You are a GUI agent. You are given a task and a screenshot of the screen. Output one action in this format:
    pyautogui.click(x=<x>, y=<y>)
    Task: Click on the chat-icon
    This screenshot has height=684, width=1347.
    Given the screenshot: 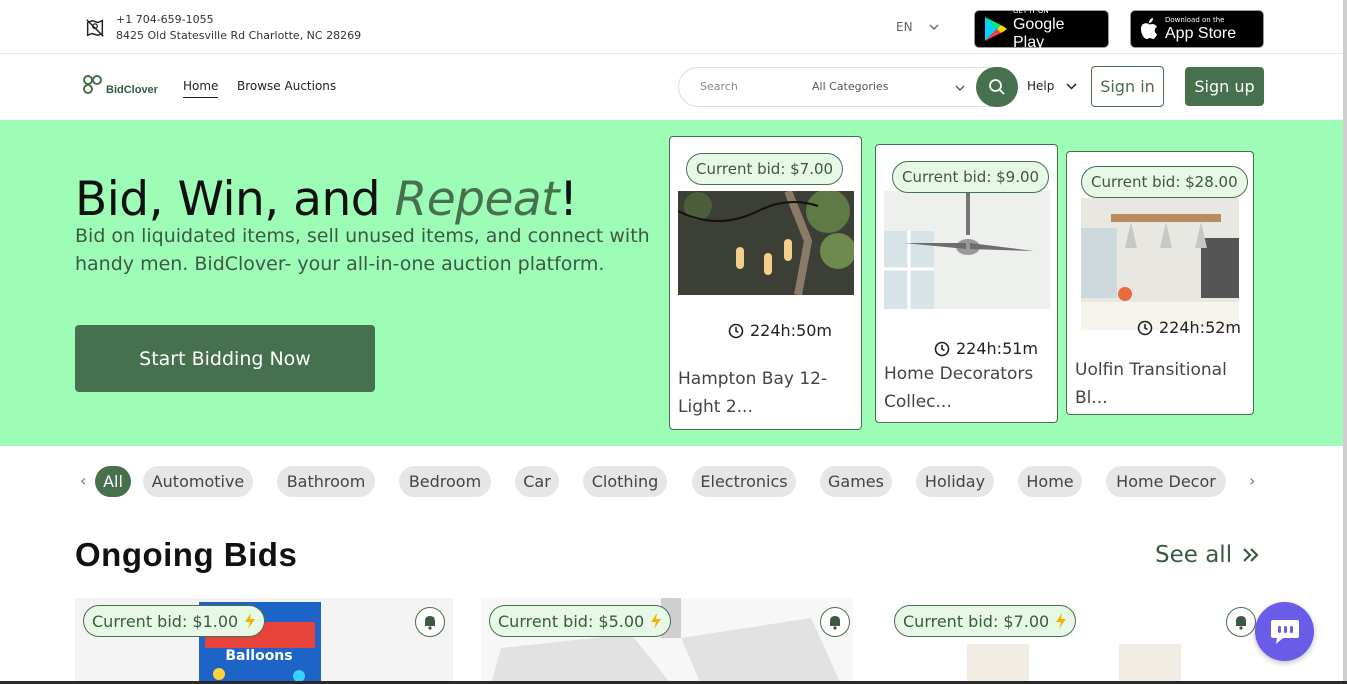 What is the action you would take?
    pyautogui.click(x=1284, y=631)
    